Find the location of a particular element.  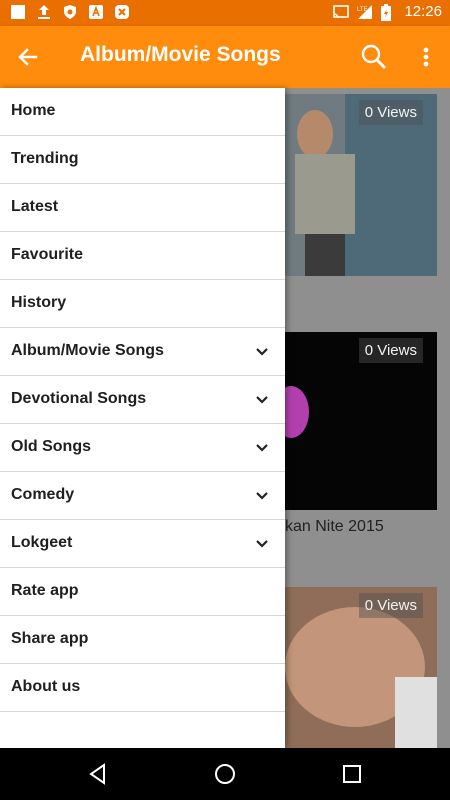

app-a-icon is located at coordinates (96, 12).